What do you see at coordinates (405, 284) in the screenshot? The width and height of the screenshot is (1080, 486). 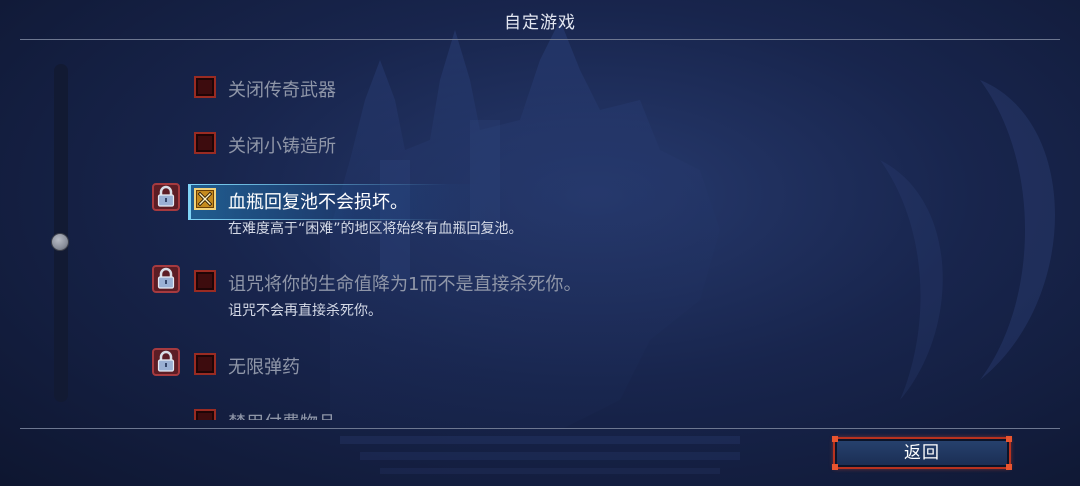 I see `option-label: 诅咒将你的生命值降为1而不是直接杀死你。` at bounding box center [405, 284].